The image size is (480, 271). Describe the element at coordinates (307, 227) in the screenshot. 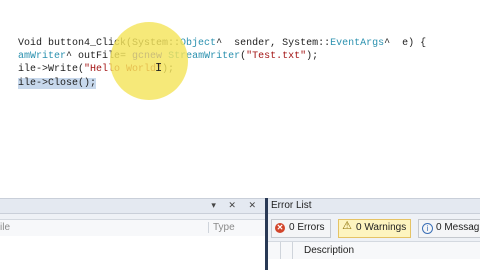

I see `errors-count: 0 Errors` at that location.